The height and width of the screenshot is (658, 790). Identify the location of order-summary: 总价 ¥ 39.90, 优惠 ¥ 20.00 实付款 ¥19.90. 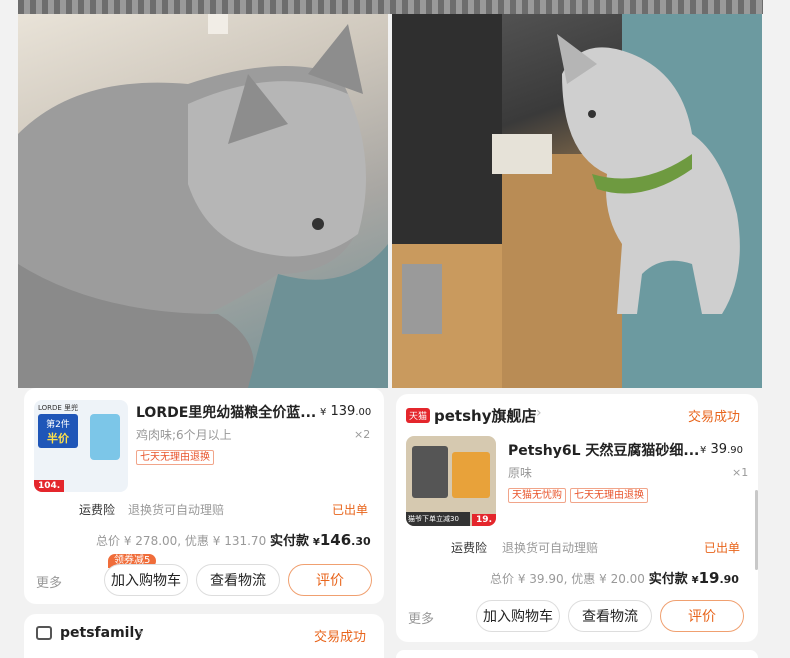
(614, 578).